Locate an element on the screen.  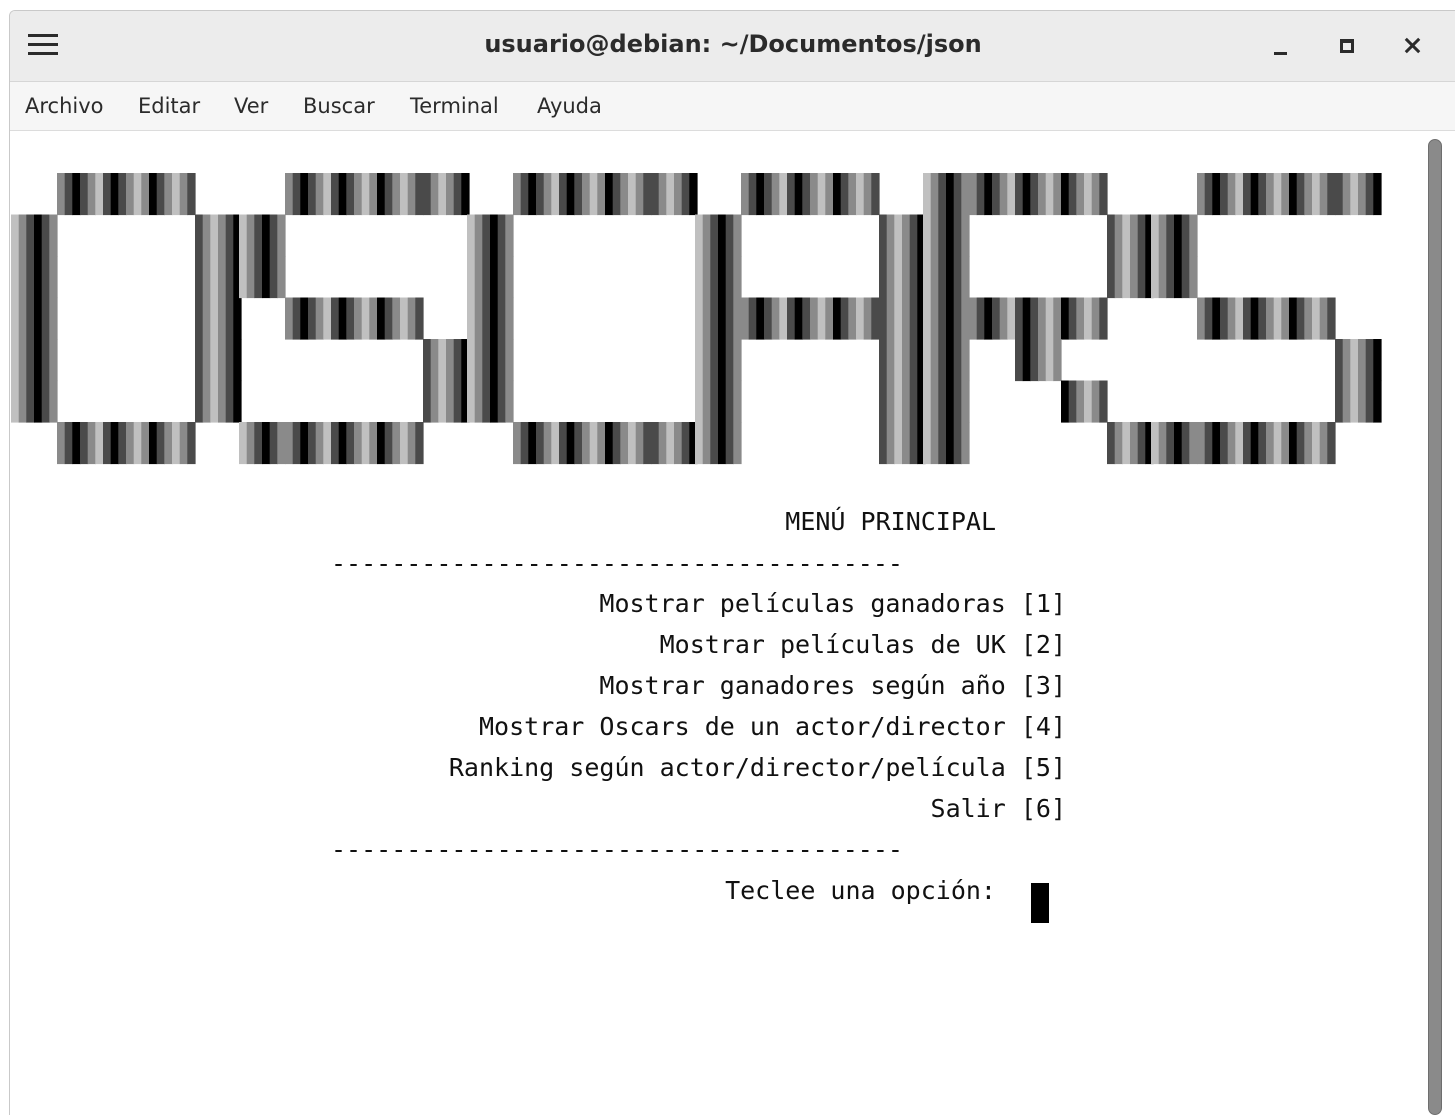
scrollbar is located at coordinates (1435, 627).